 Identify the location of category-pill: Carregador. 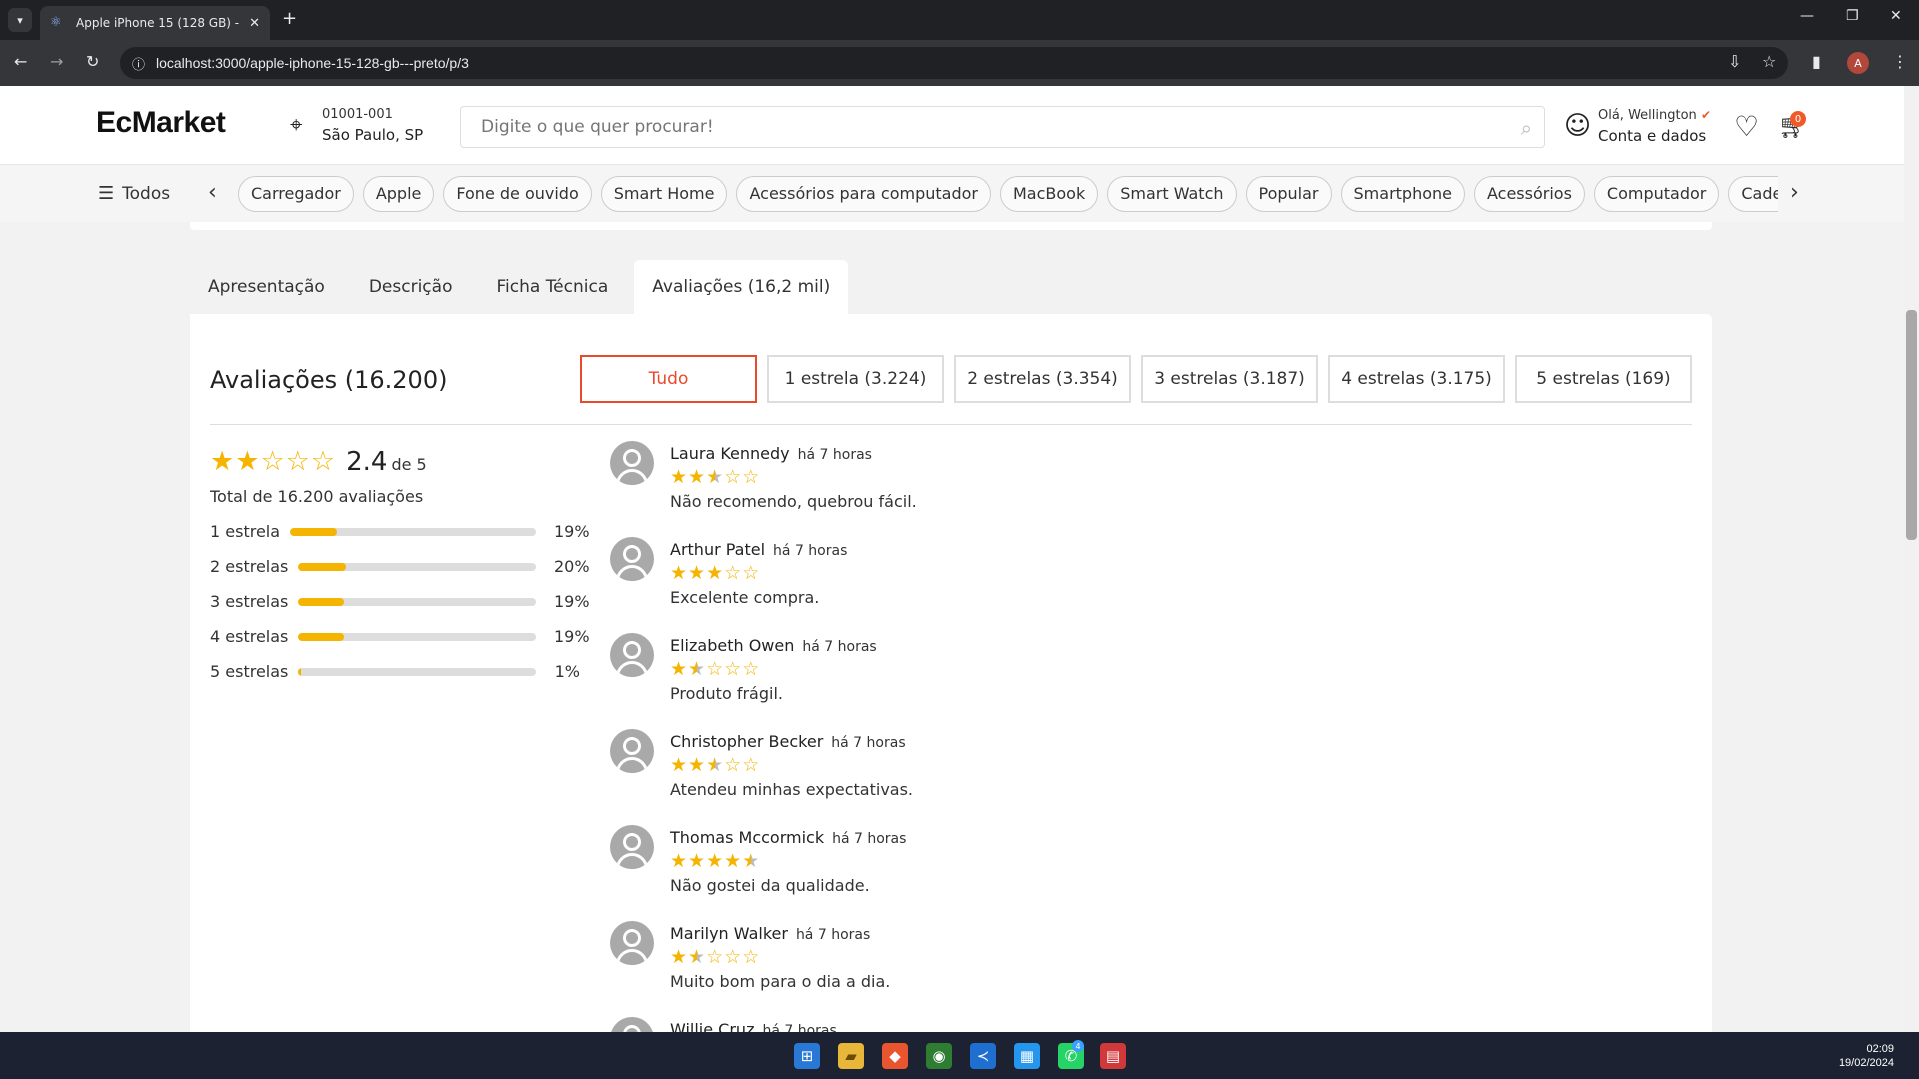
(296, 194).